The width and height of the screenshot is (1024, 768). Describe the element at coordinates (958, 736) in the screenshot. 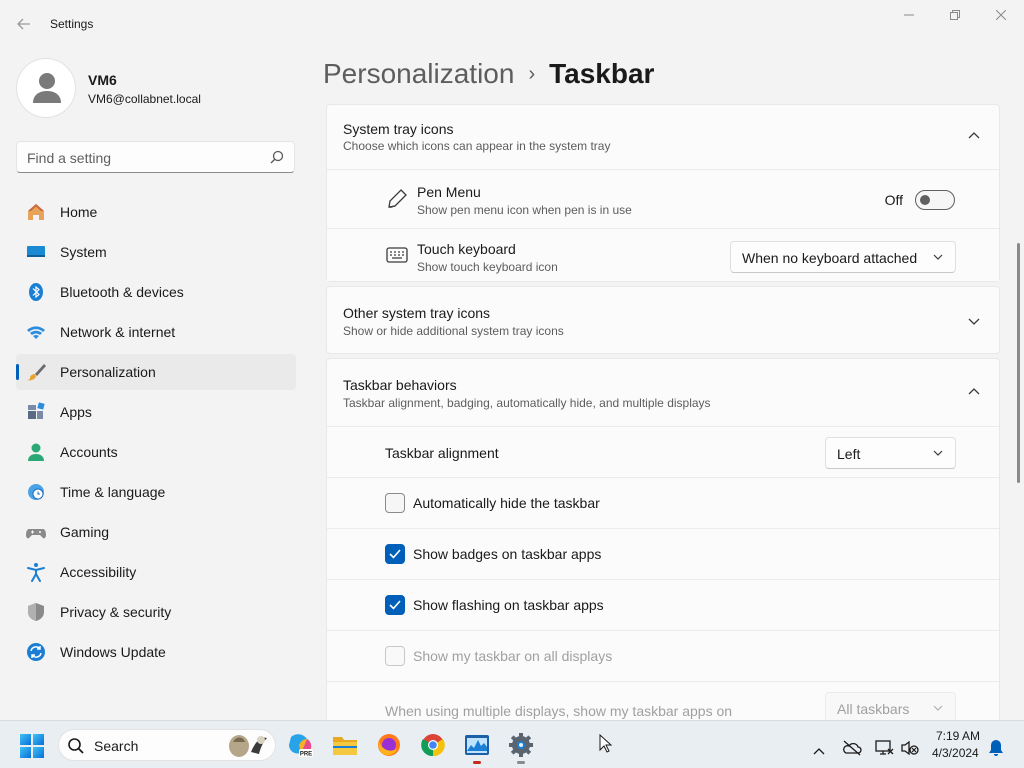

I see `clock-time: 7:19 AM` at that location.